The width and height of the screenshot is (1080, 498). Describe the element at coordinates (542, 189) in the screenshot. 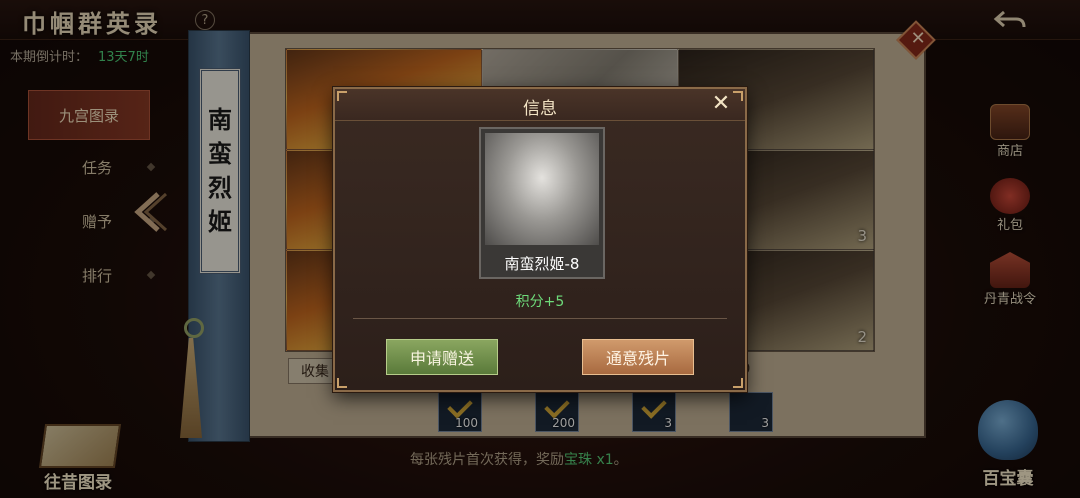

I see `fragment-image` at that location.